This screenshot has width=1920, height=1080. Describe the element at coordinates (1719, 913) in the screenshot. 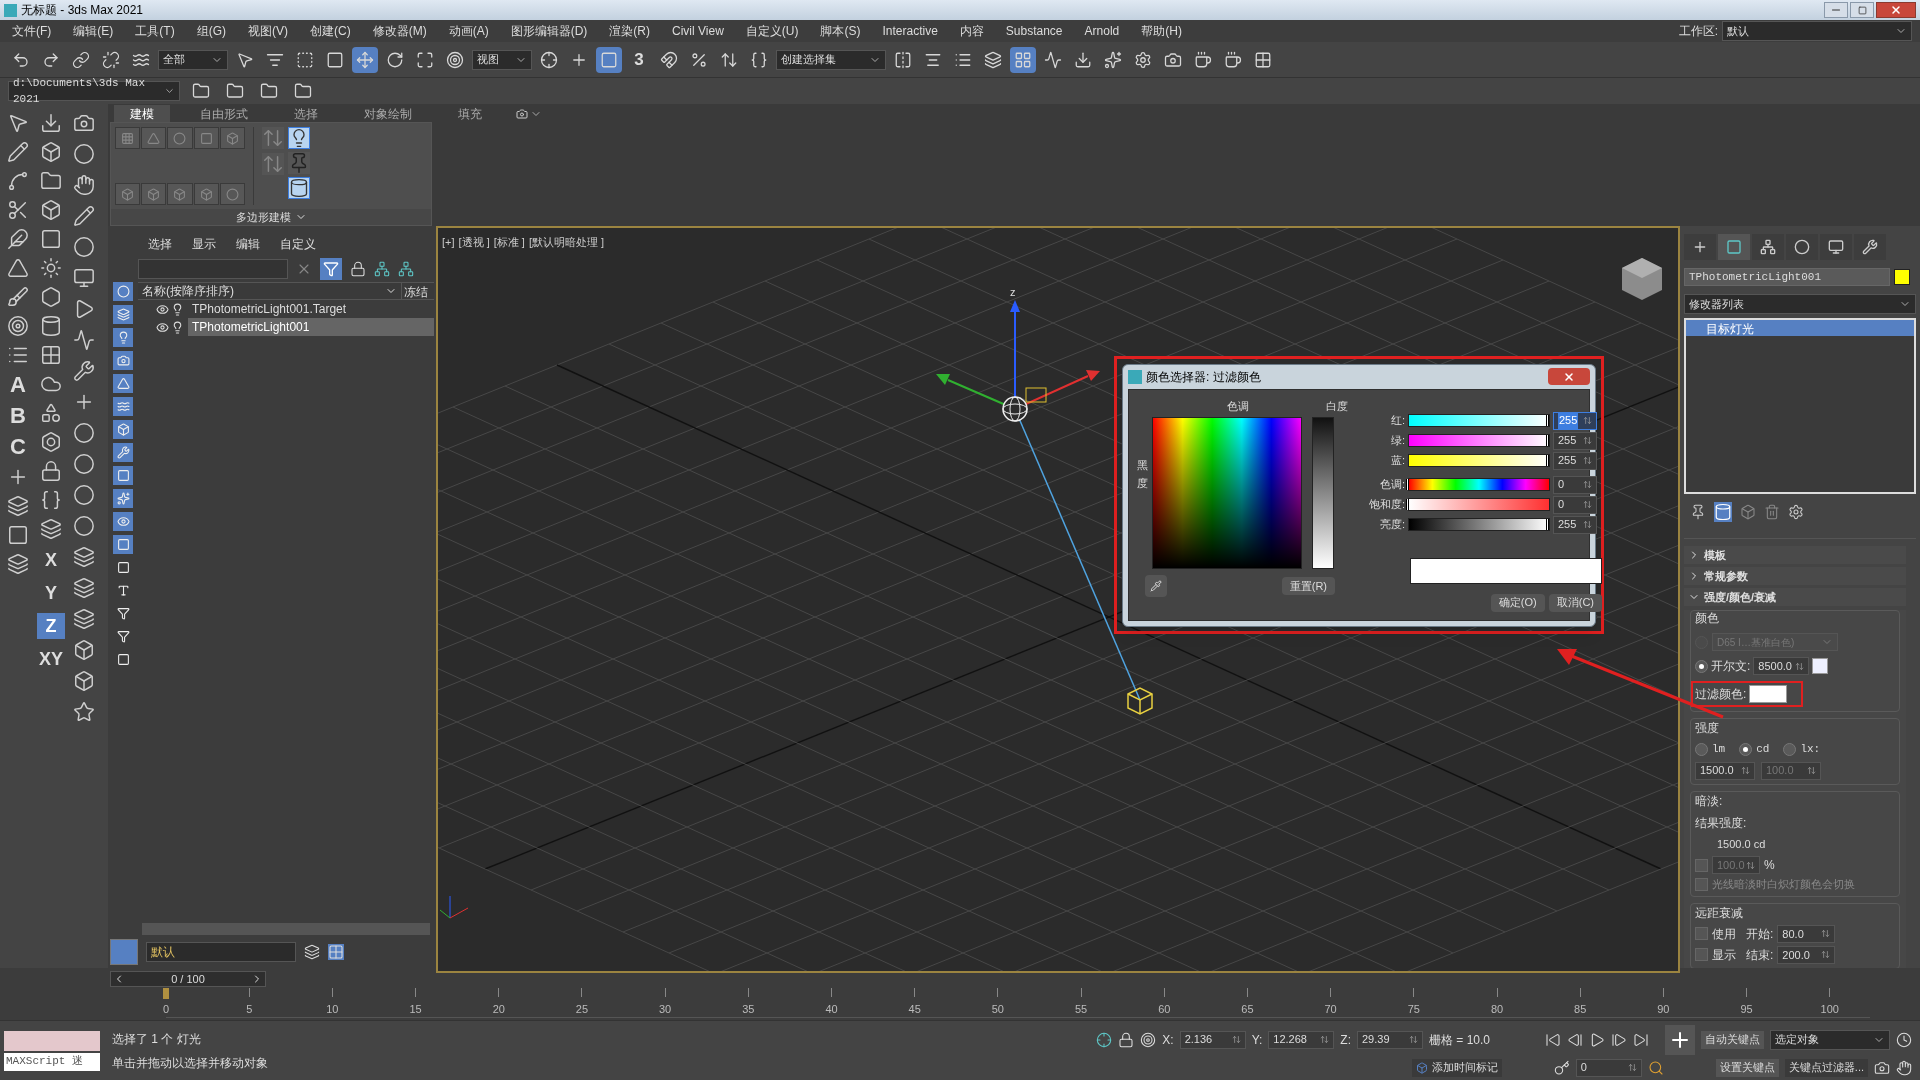

I see `group-title: 远距衰减` at that location.